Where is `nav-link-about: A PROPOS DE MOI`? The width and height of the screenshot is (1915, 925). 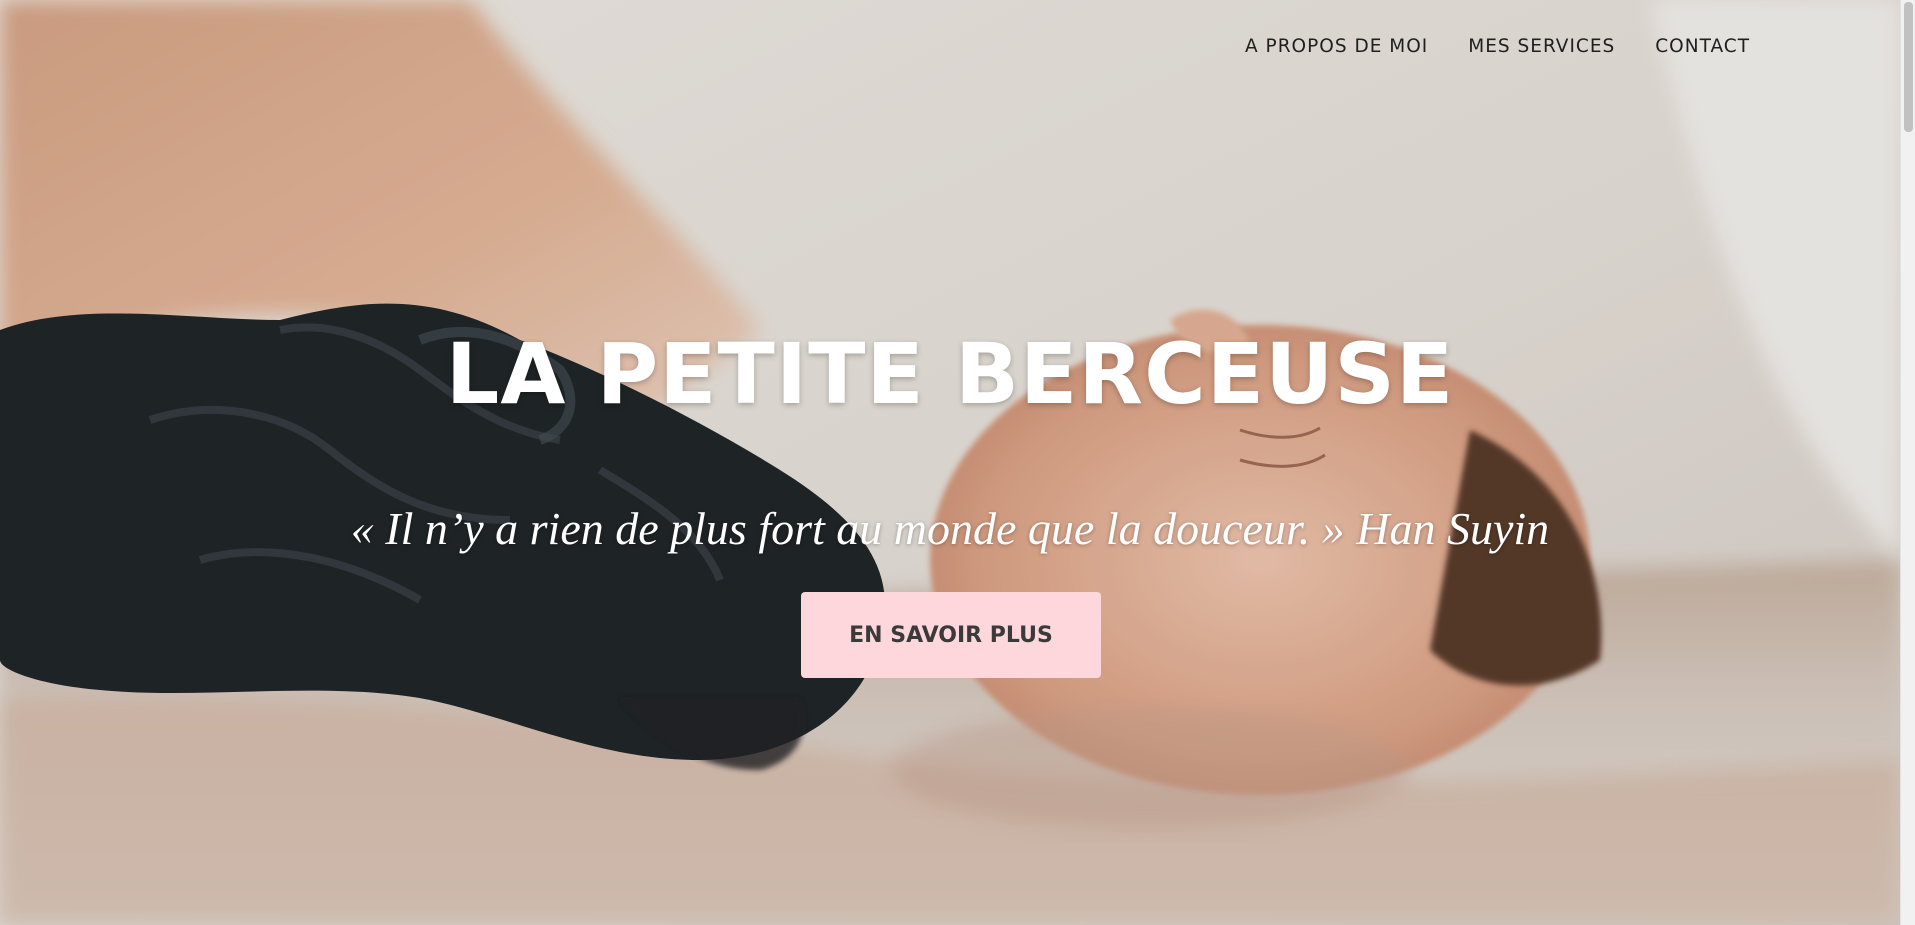
nav-link-about: A PROPOS DE MOI is located at coordinates (1336, 46).